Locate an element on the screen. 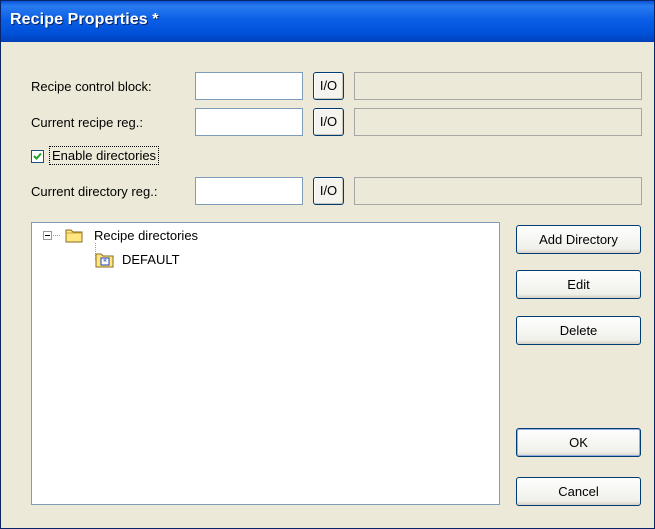  current-recipe-reg-input is located at coordinates (249, 122).